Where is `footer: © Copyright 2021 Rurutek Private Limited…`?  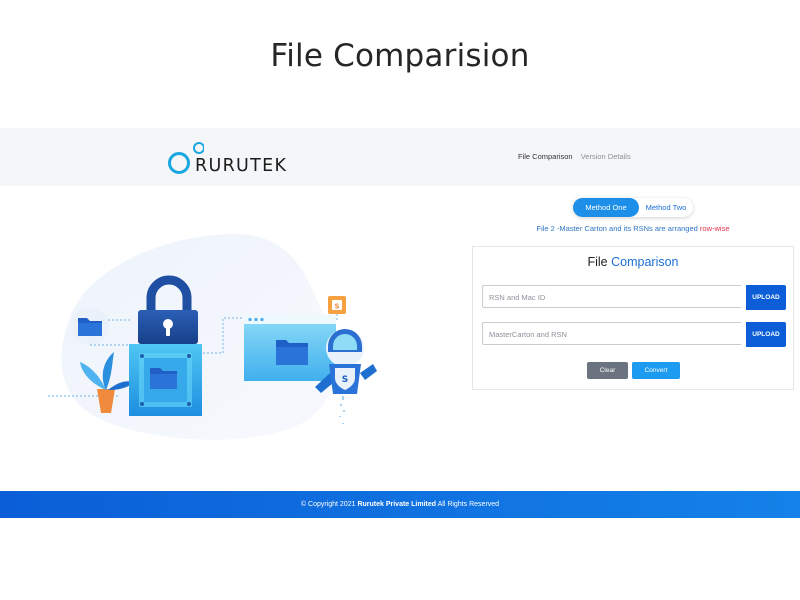
footer: © Copyright 2021 Rurutek Private Limited… is located at coordinates (400, 504).